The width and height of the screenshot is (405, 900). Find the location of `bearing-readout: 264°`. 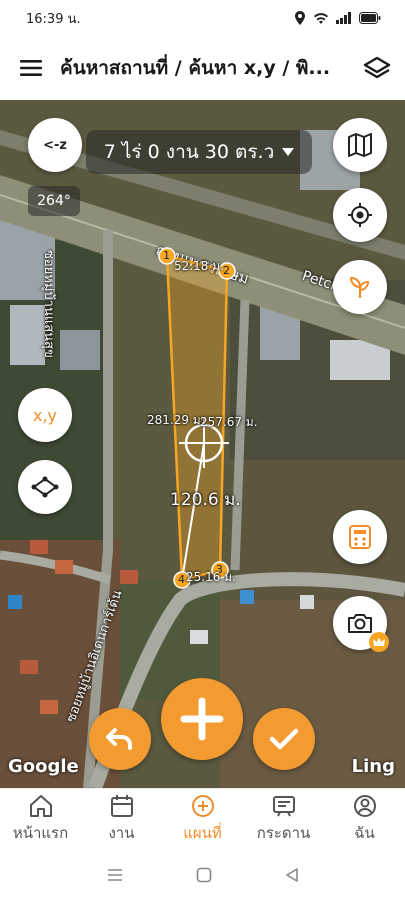

bearing-readout: 264° is located at coordinates (54, 201).